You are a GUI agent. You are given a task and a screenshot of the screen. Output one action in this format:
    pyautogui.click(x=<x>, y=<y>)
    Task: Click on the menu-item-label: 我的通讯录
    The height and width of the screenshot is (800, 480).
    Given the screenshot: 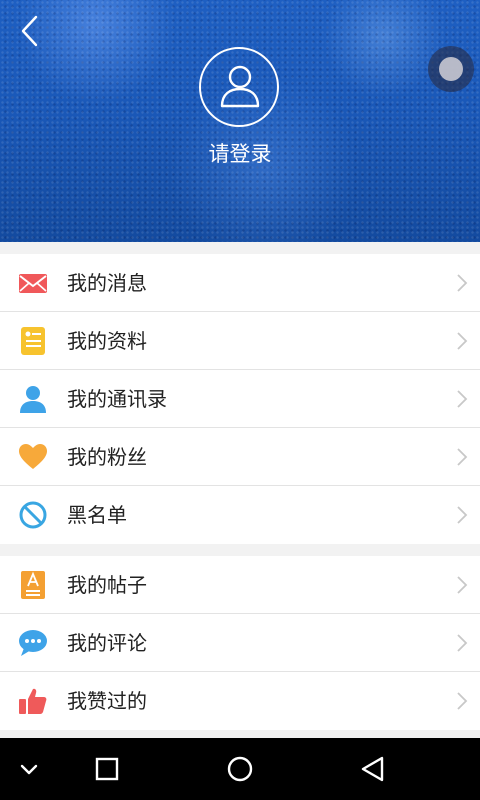 What is the action you would take?
    pyautogui.click(x=117, y=399)
    